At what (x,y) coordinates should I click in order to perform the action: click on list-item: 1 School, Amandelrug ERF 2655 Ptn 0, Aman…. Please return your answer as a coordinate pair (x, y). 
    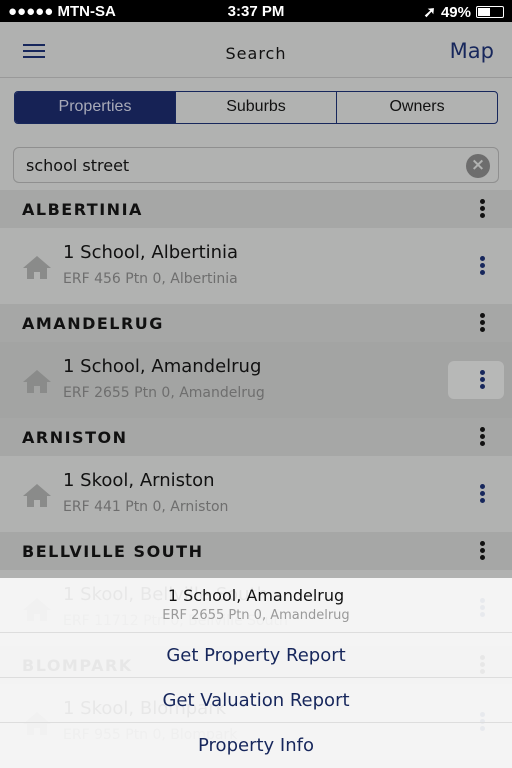
    Looking at the image, I should click on (256, 380).